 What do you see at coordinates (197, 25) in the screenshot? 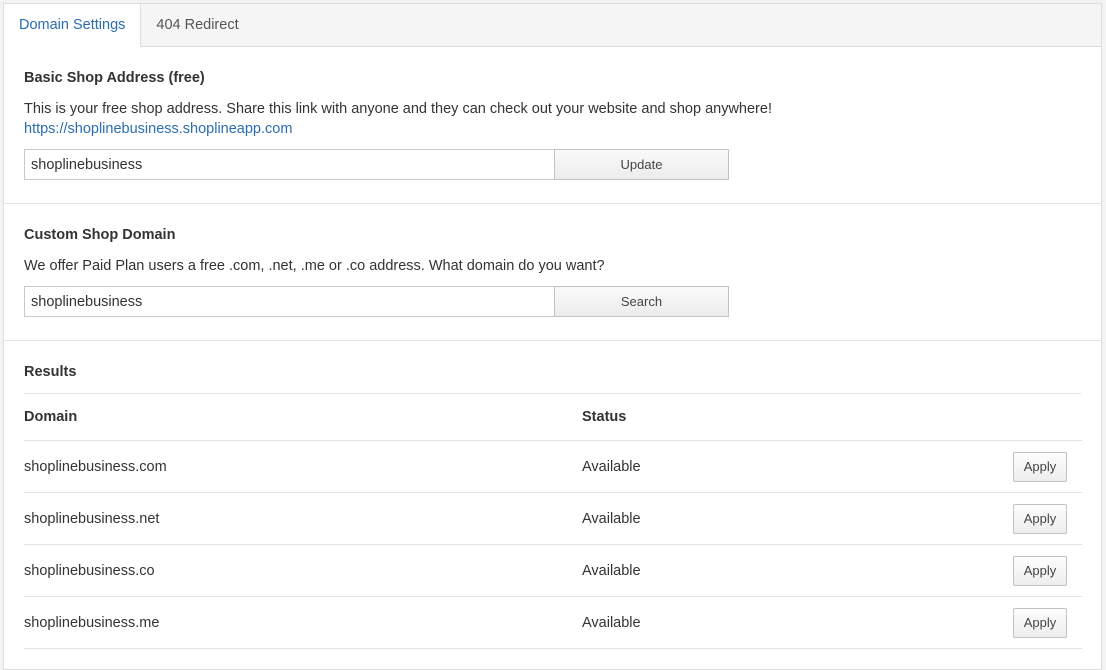
I see `tab-404-redirect: 404 Redirect` at bounding box center [197, 25].